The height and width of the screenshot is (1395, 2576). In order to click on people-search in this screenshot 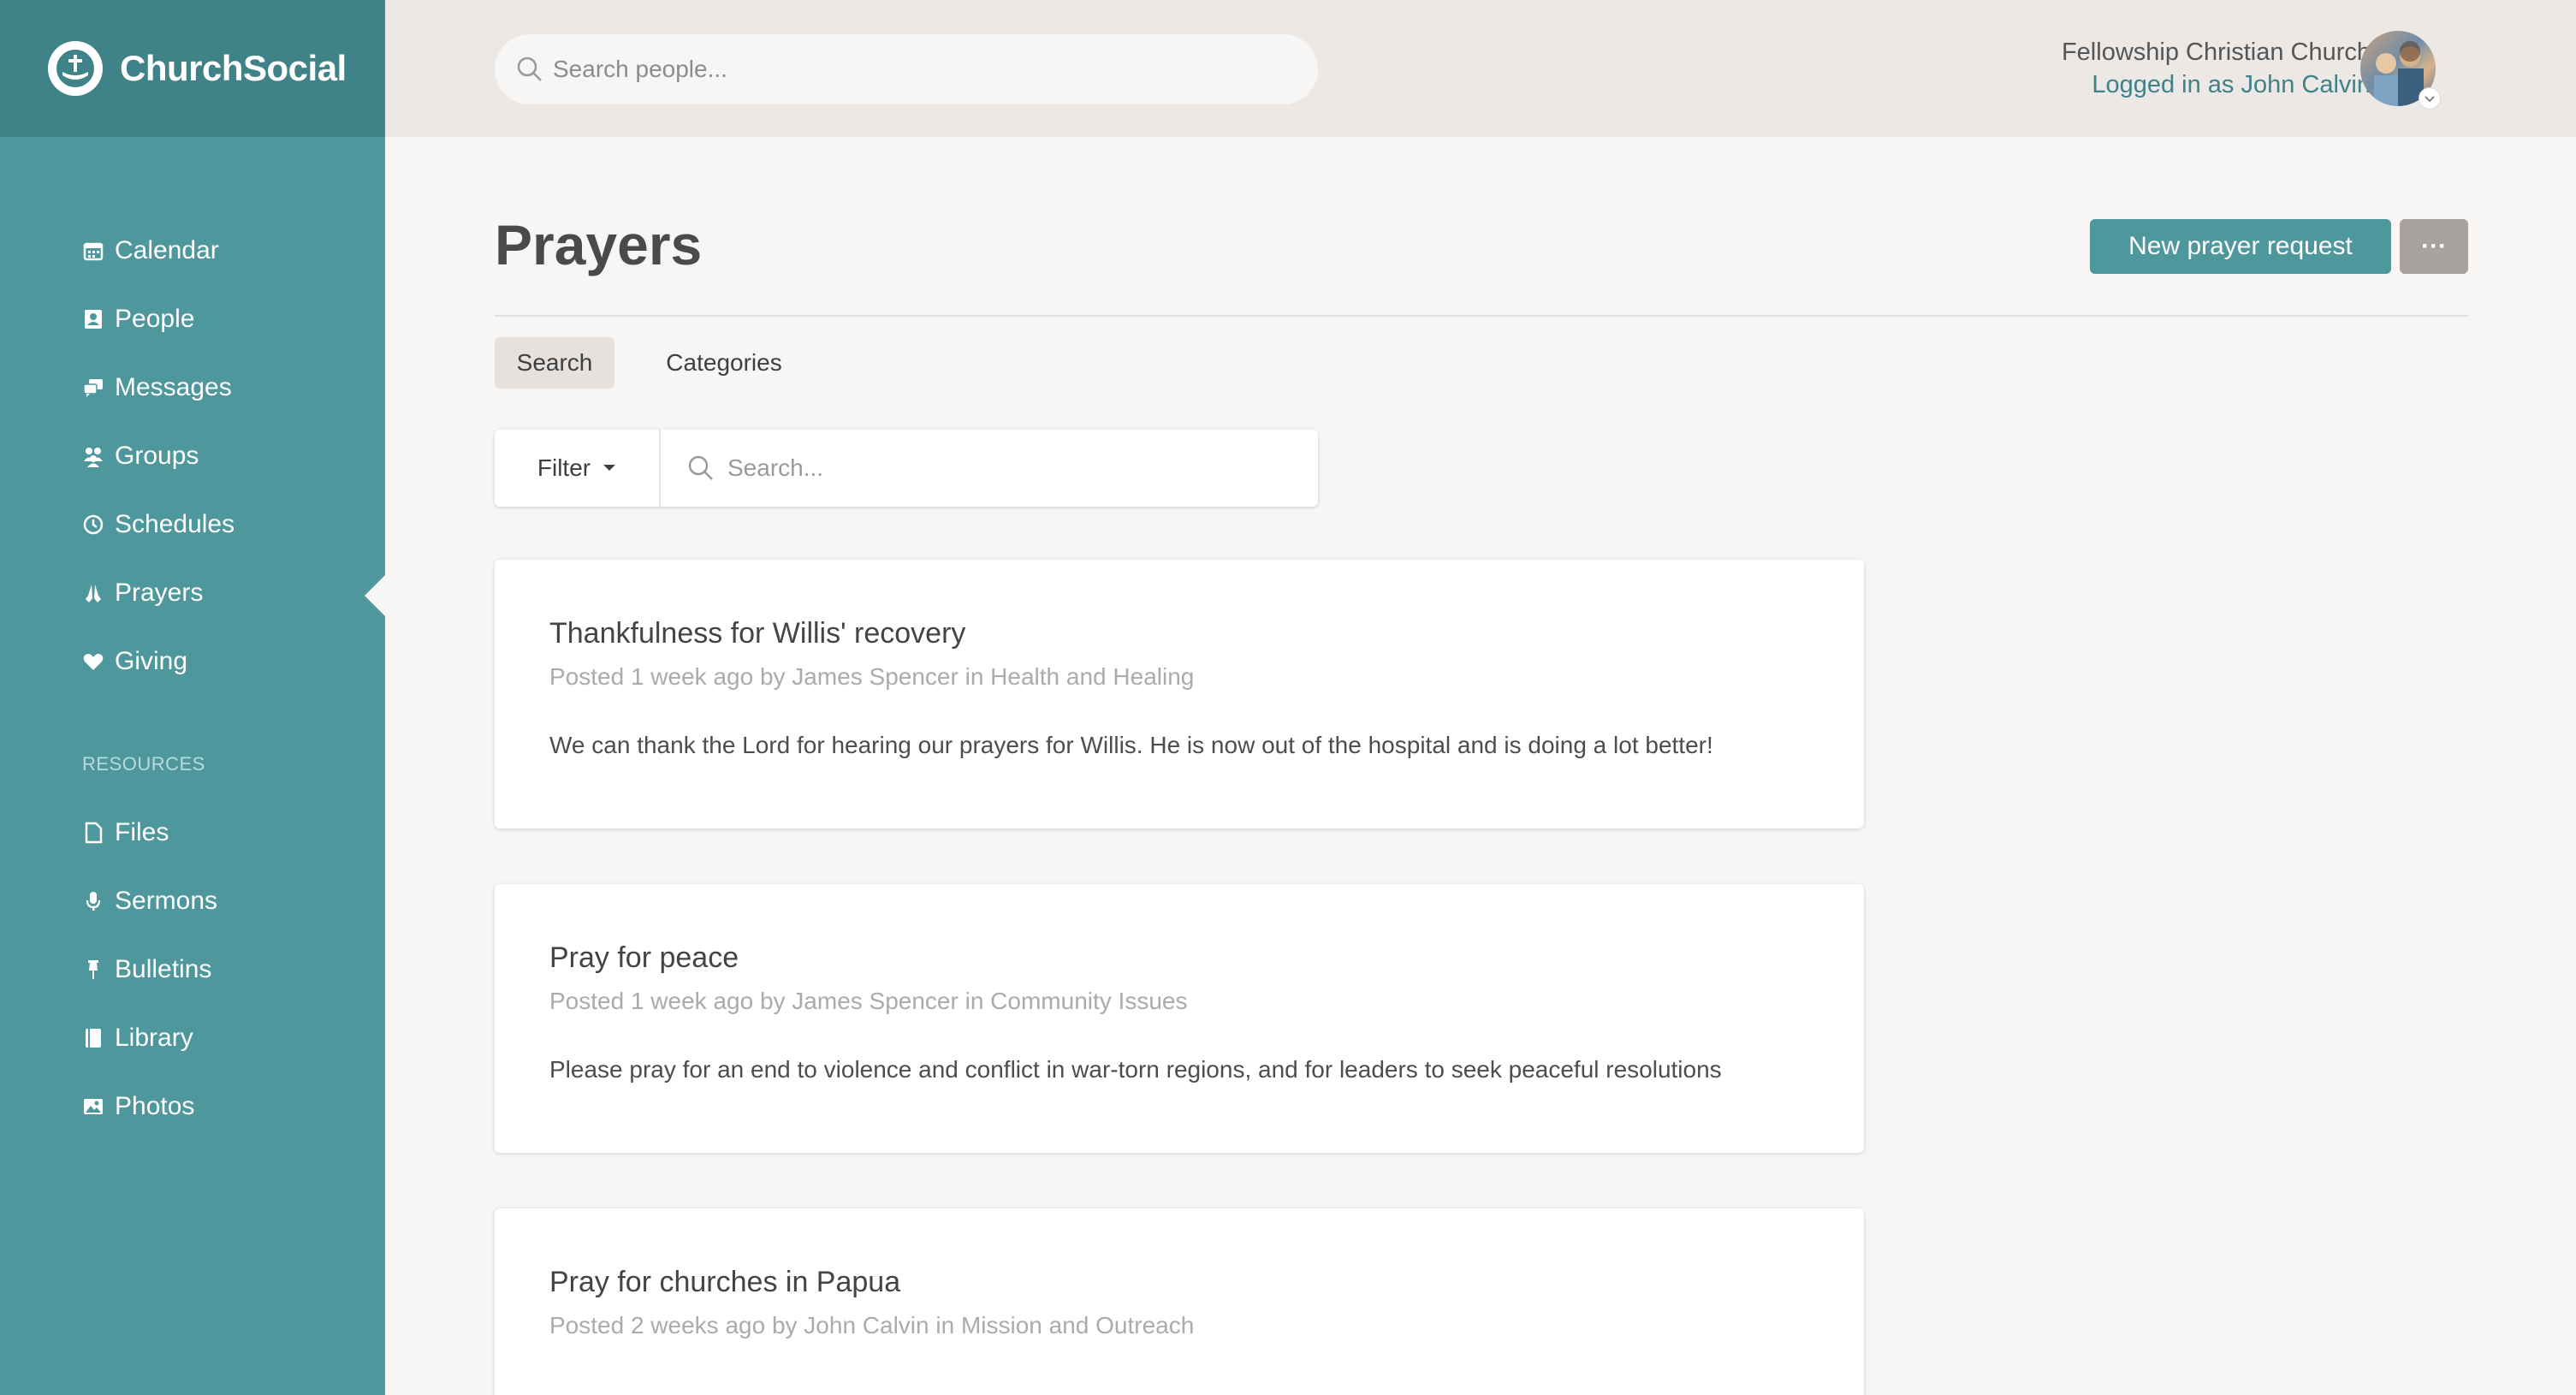, I will do `click(906, 69)`.